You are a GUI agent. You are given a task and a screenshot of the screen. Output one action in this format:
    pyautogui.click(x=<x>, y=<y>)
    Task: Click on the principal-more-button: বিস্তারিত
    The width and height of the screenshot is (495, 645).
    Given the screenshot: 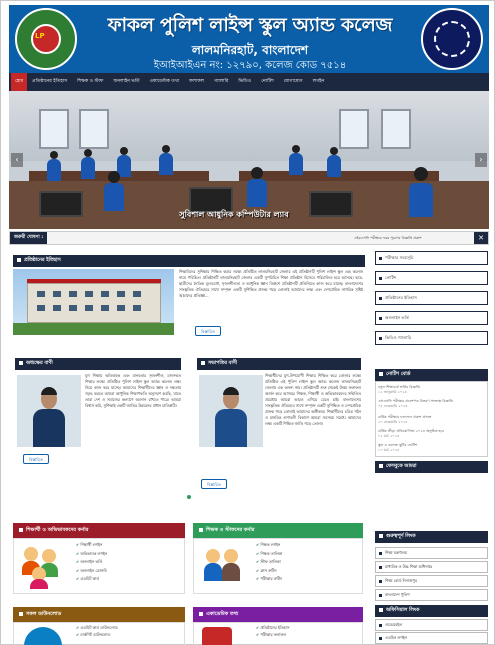 What is the action you would take?
    pyautogui.click(x=36, y=459)
    